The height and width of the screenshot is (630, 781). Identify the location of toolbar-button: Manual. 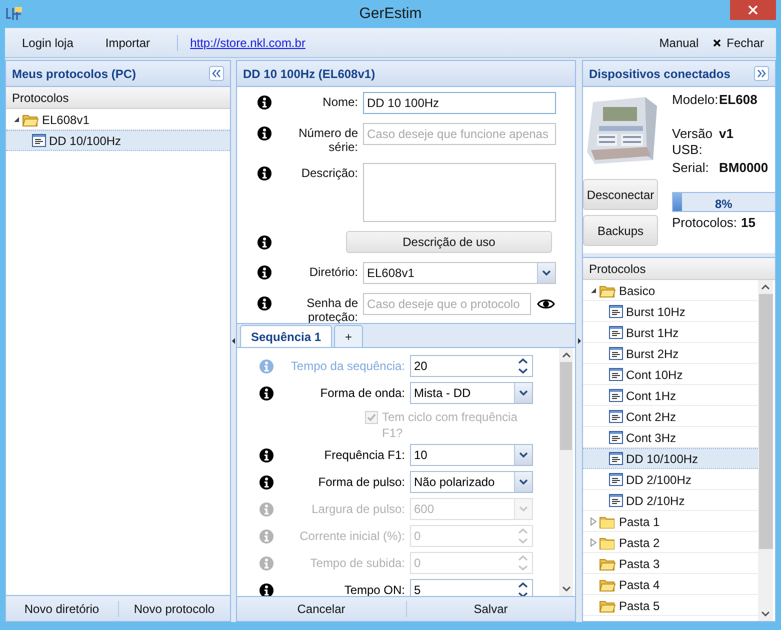
(679, 43).